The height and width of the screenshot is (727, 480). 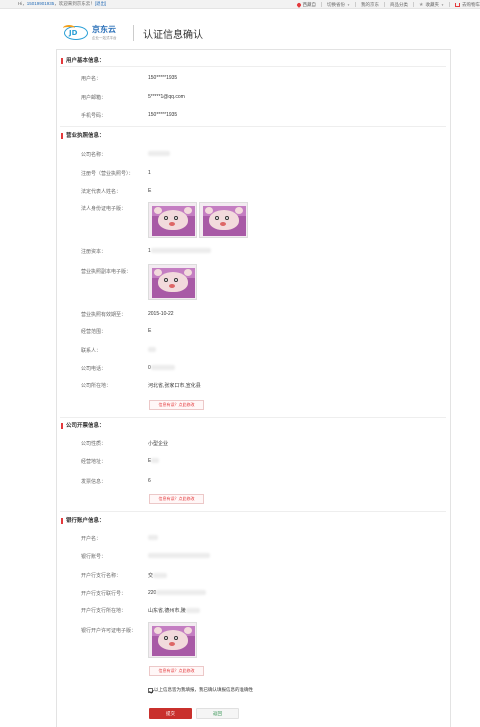 I want to click on field-value-business-address: E, so click(x=154, y=461).